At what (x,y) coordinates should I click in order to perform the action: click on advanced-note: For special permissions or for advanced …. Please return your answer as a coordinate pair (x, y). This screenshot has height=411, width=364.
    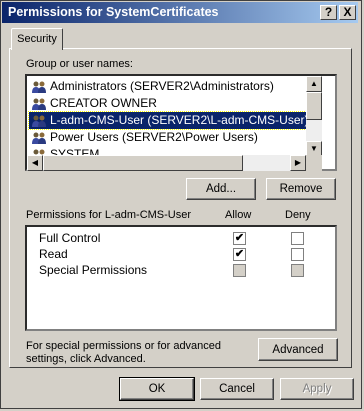
    Looking at the image, I should click on (124, 352).